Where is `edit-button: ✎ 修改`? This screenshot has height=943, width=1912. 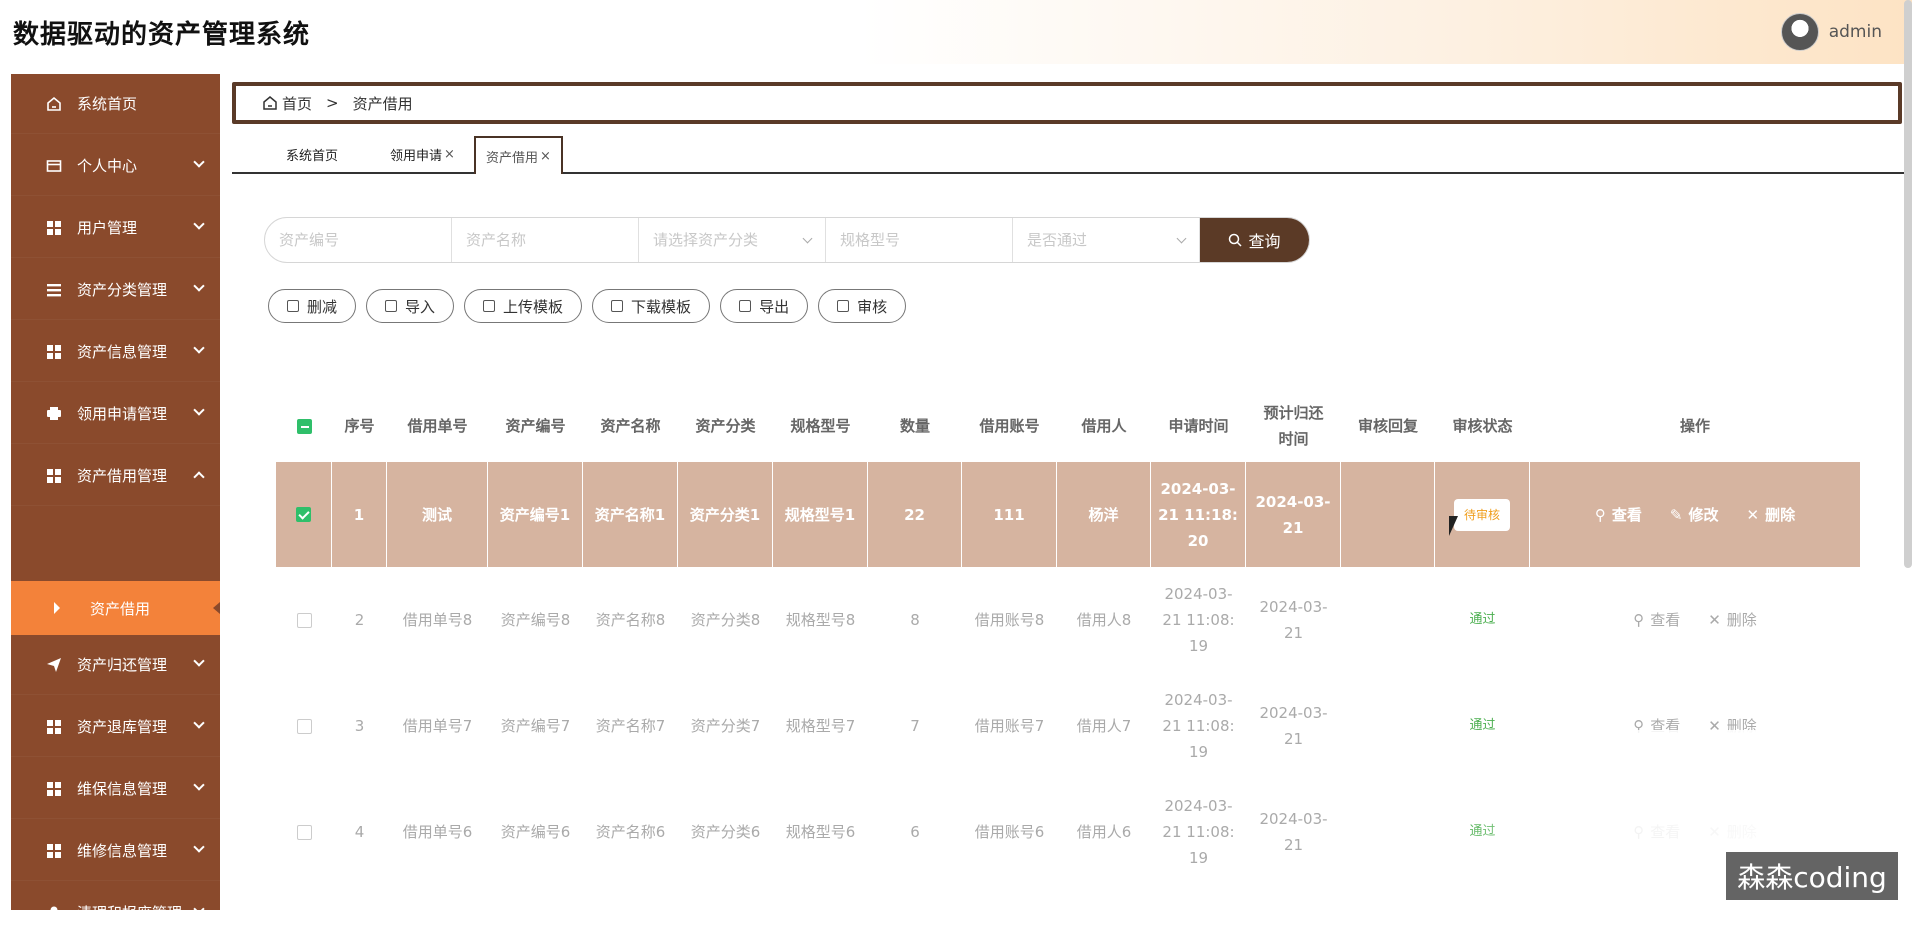
edit-button: ✎ 修改 is located at coordinates (1694, 515).